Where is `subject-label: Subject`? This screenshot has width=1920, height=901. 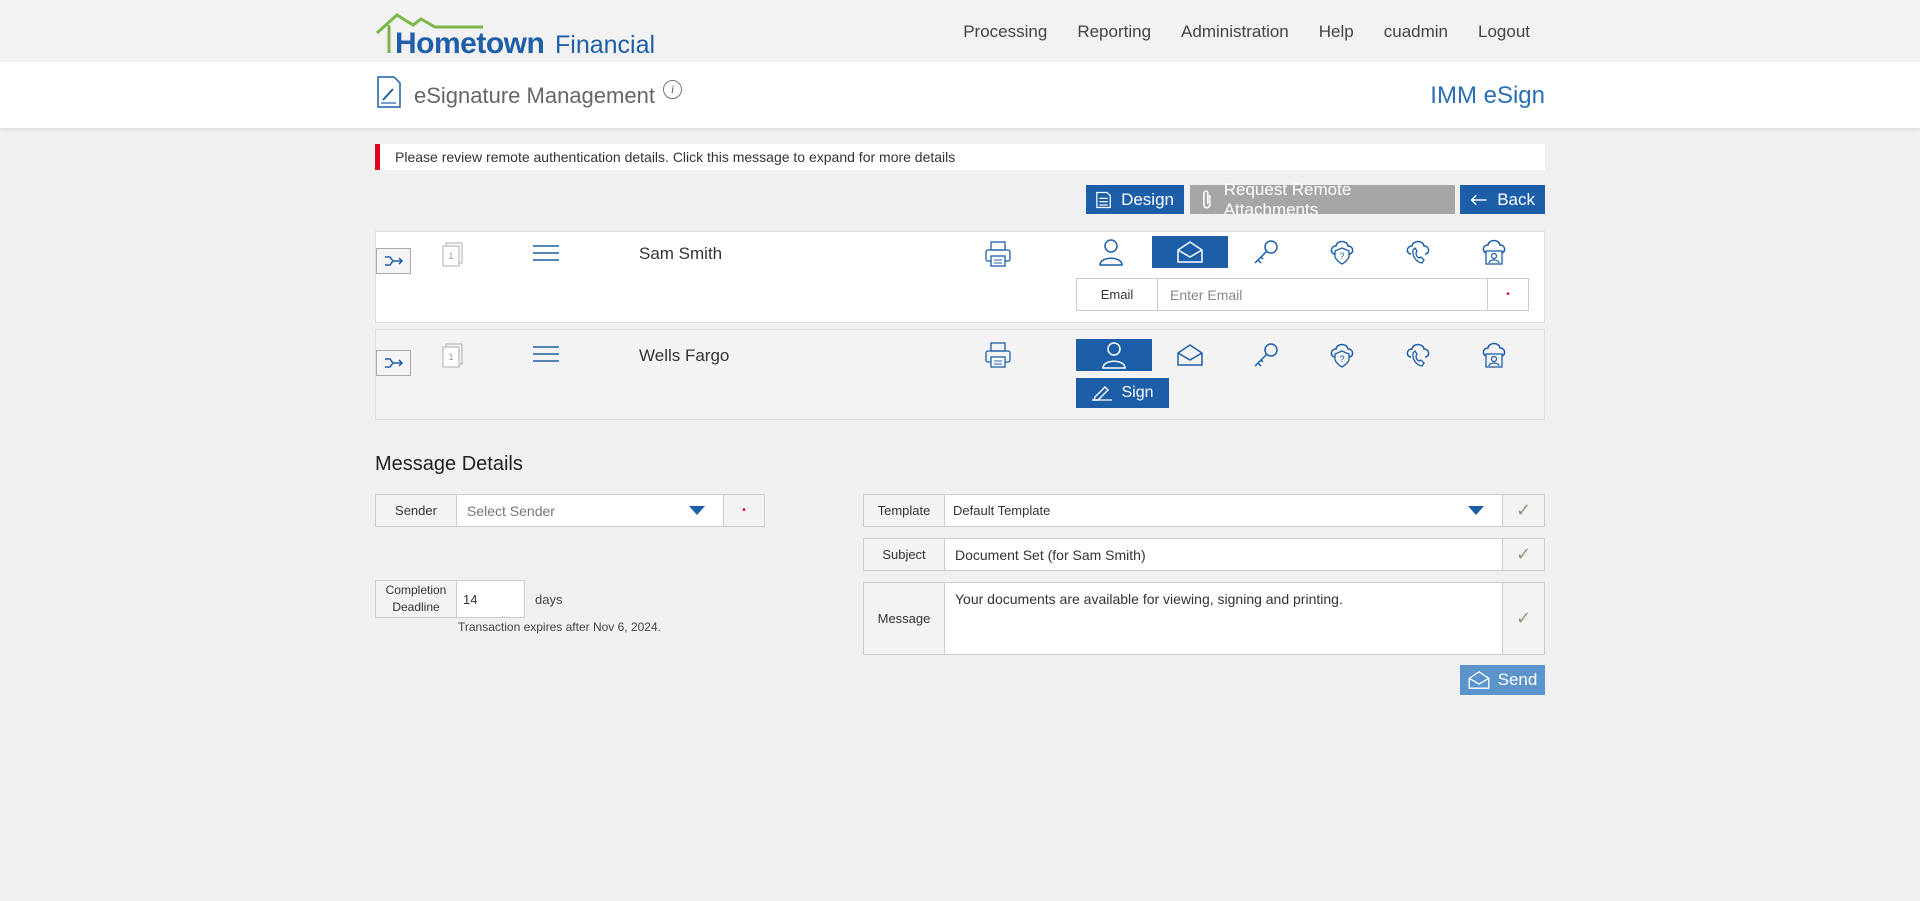 subject-label: Subject is located at coordinates (904, 554).